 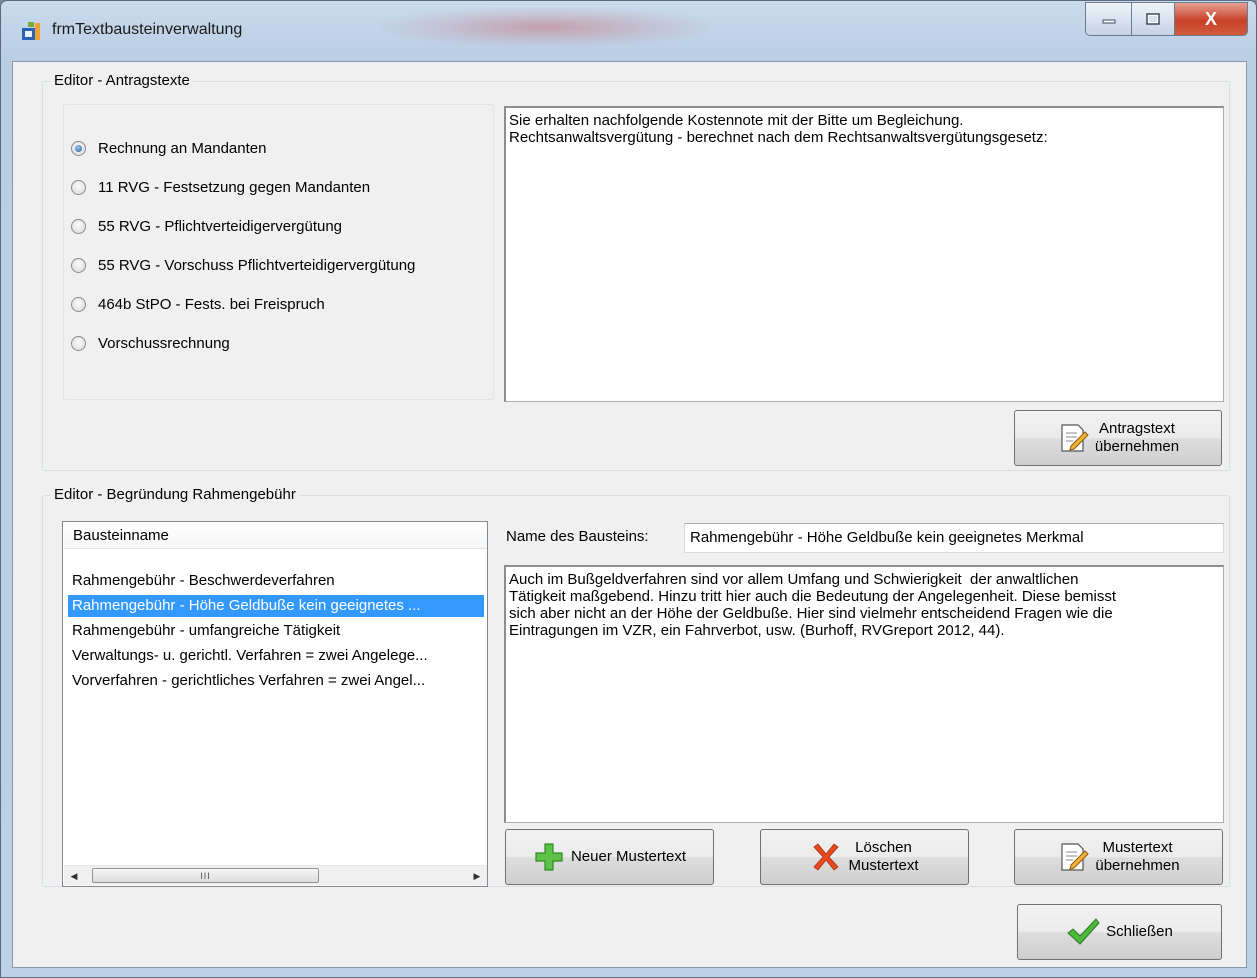 What do you see at coordinates (549, 857) in the screenshot?
I see `plus-icon` at bounding box center [549, 857].